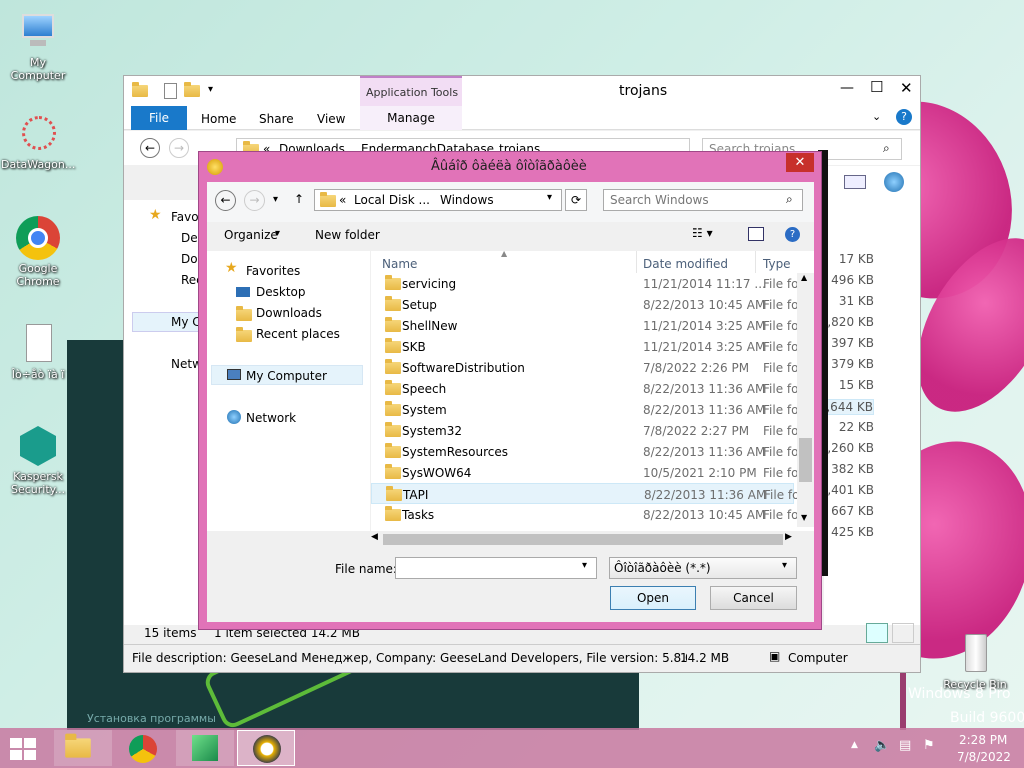 This screenshot has width=1024, height=768. What do you see at coordinates (251, 235) in the screenshot?
I see `organize-button: Organize` at bounding box center [251, 235].